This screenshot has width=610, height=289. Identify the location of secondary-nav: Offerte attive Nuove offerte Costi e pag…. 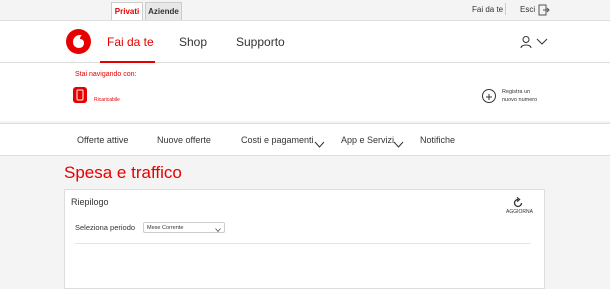
(305, 139).